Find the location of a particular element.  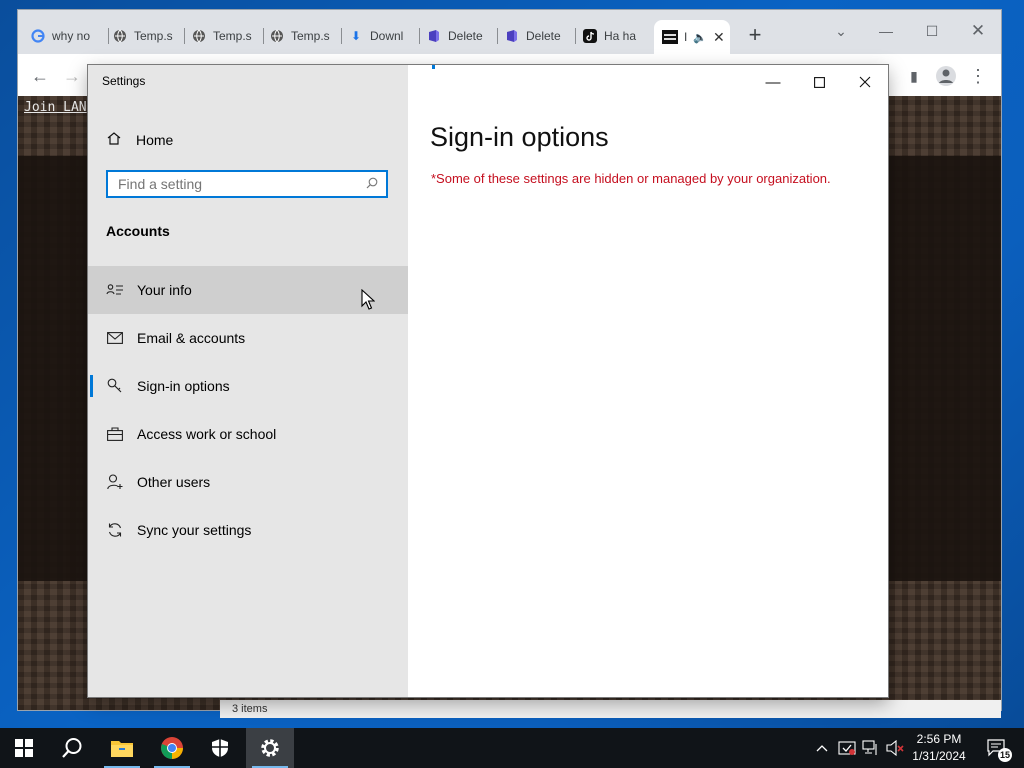

section-heading: Accounts is located at coordinates (138, 231).